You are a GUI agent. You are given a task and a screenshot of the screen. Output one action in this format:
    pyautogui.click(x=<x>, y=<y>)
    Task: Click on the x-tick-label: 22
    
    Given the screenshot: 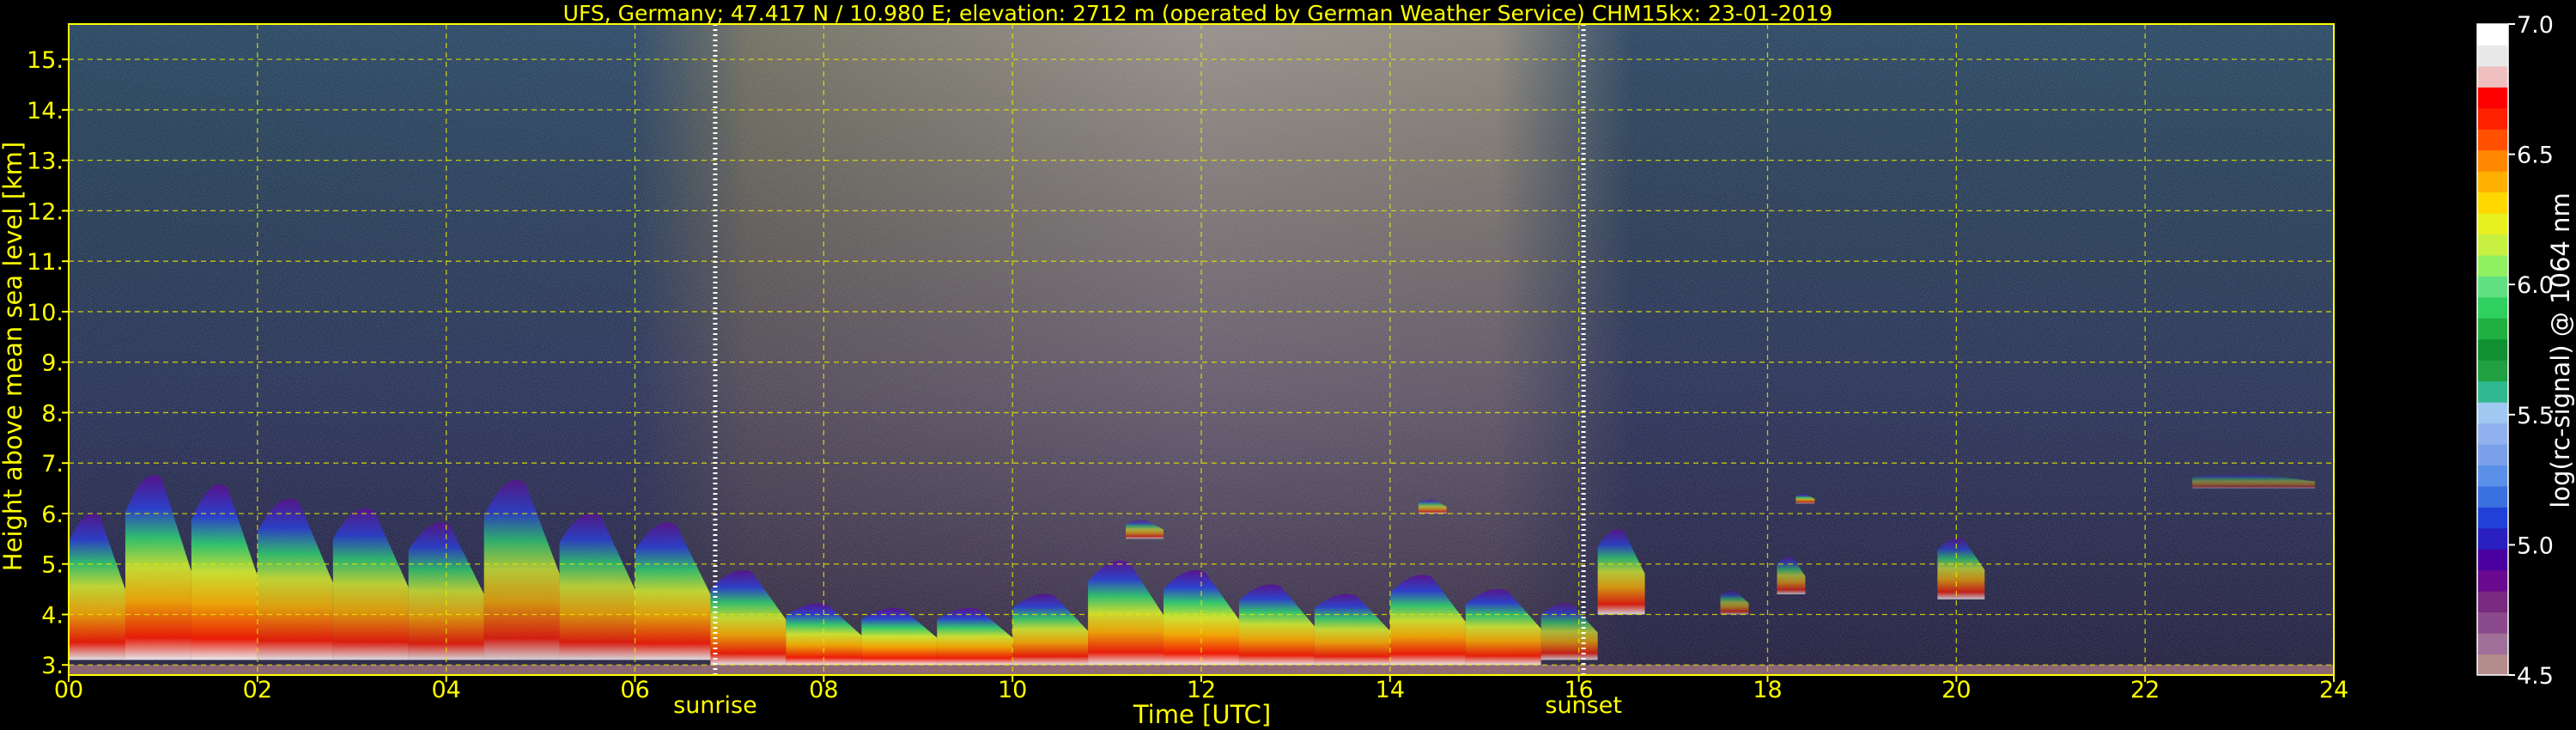 What is the action you would take?
    pyautogui.click(x=2145, y=690)
    